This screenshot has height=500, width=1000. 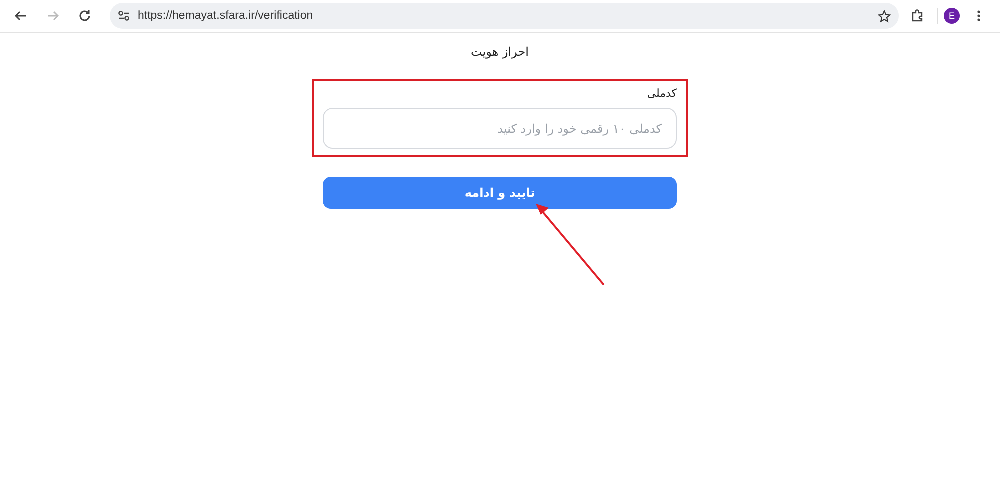 I want to click on page-title: احراز هویت, so click(x=500, y=52).